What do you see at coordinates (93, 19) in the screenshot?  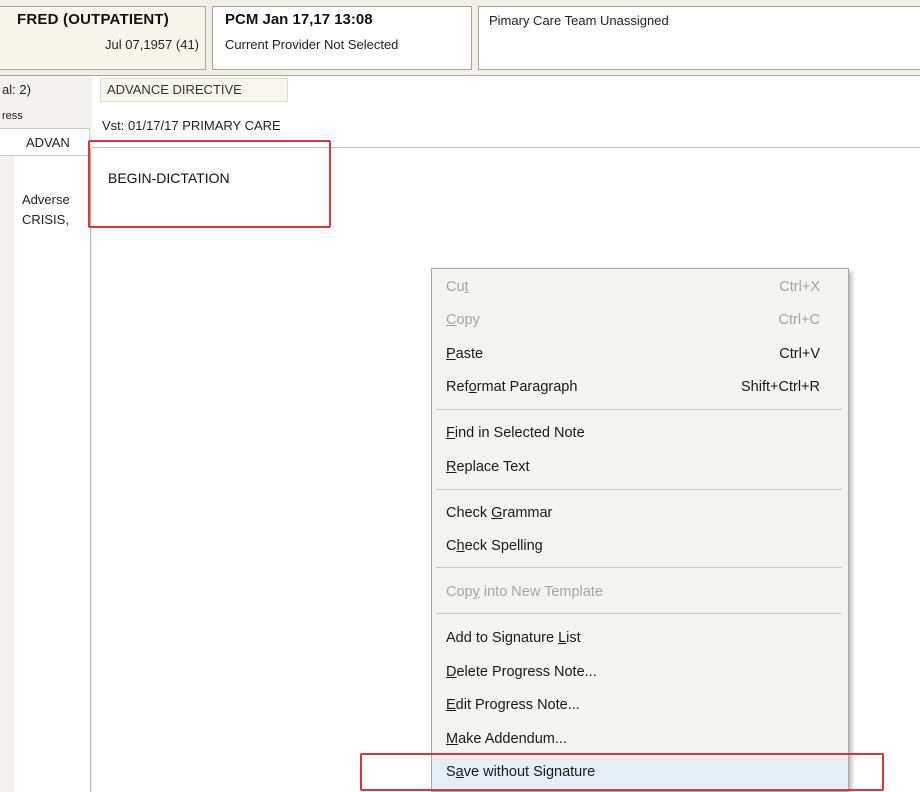 I see `patient-name: FRED (OUTPATIENT)` at bounding box center [93, 19].